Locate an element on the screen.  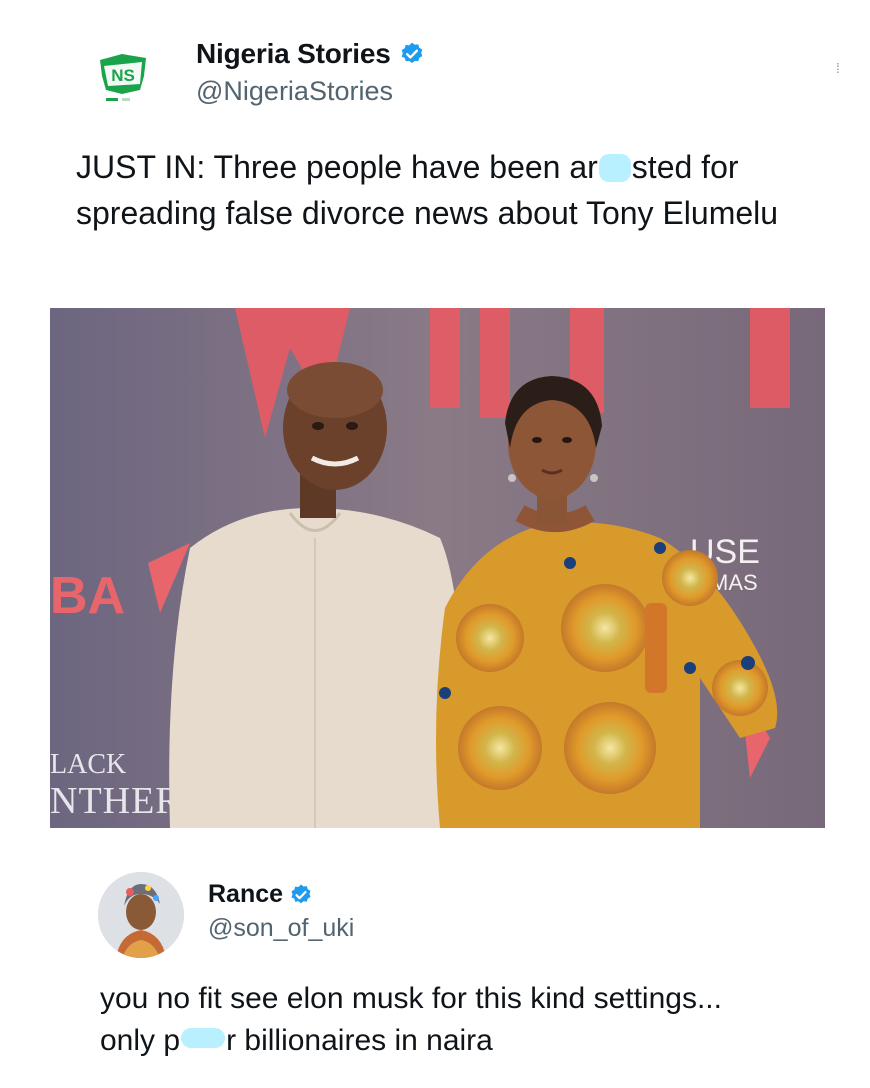
reply-text-line2: only p r billionaires in naira is located at coordinates (470, 1041).